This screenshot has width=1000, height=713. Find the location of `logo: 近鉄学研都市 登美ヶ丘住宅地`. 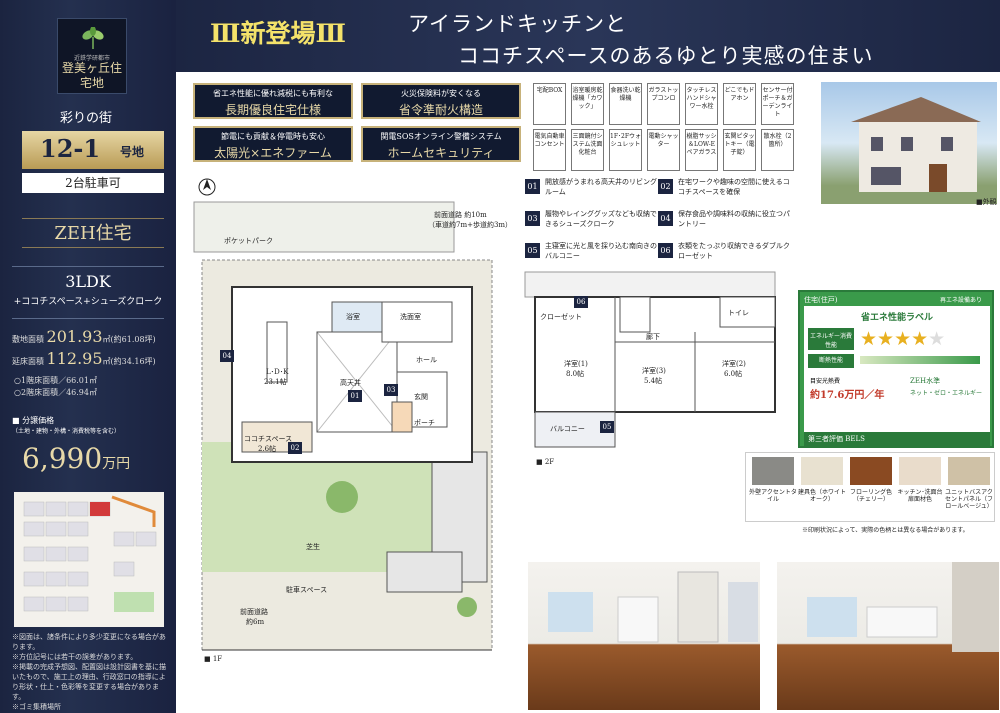

logo: 近鉄学研都市 登美ヶ丘住宅地 is located at coordinates (92, 56).